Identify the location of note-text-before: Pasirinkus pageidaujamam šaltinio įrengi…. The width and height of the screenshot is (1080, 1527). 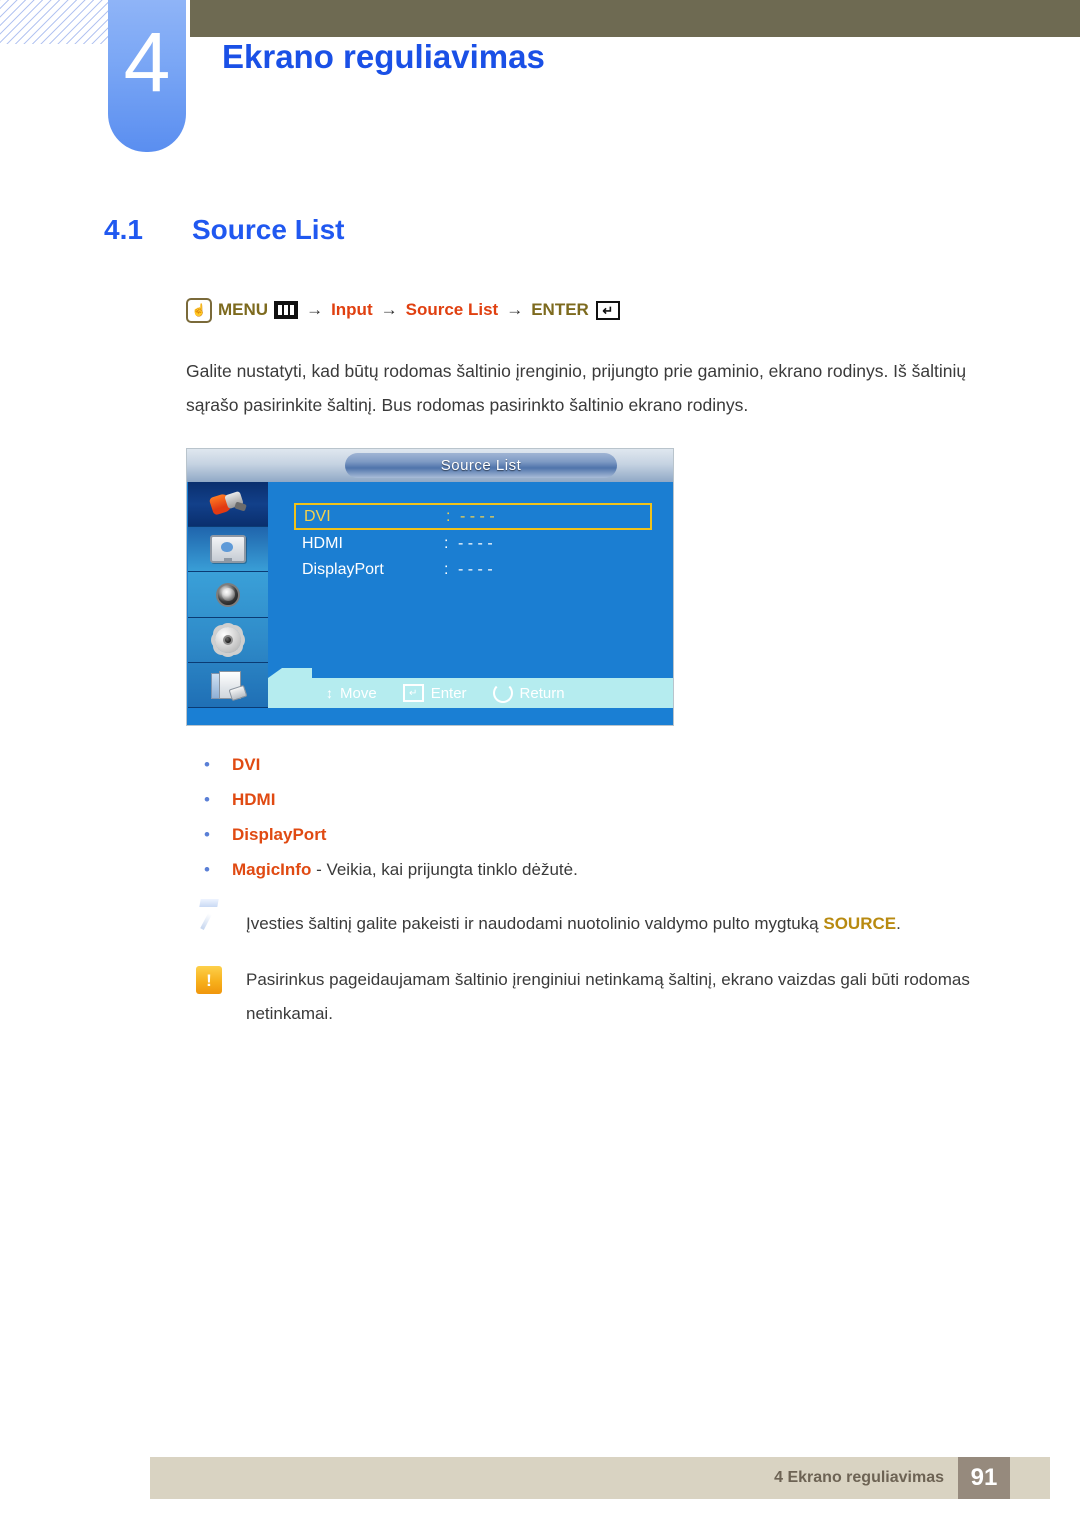
(608, 996).